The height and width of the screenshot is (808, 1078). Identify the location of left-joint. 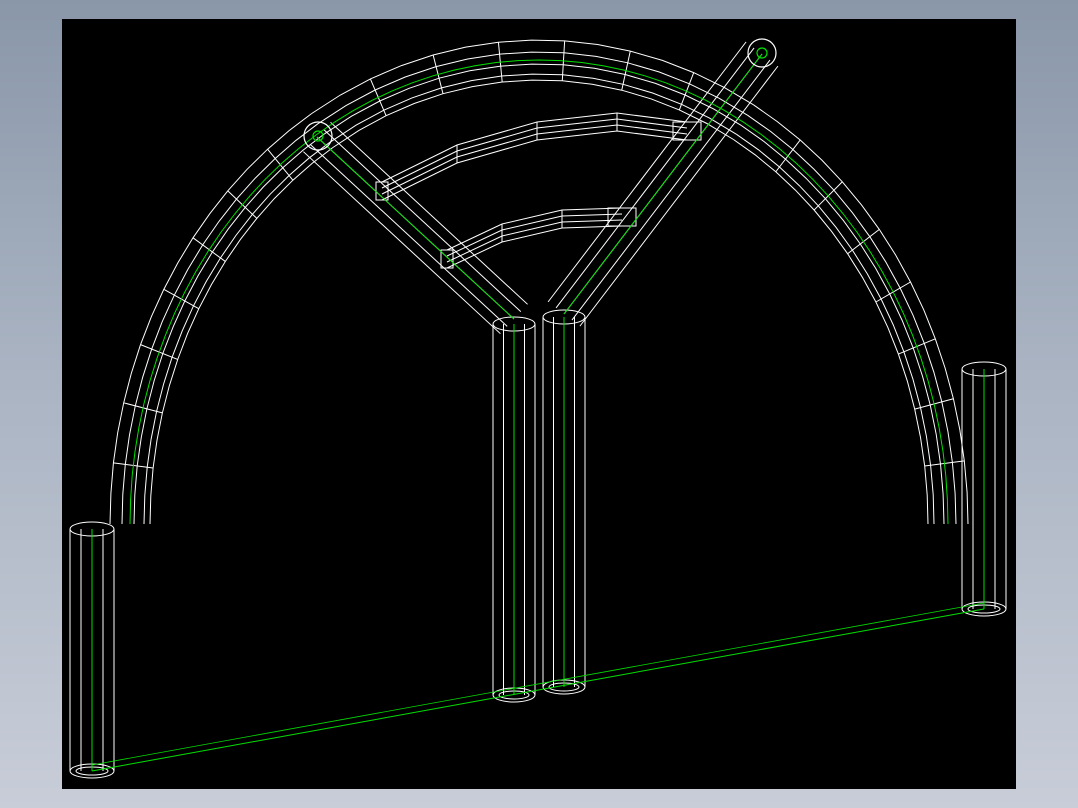
(318, 136).